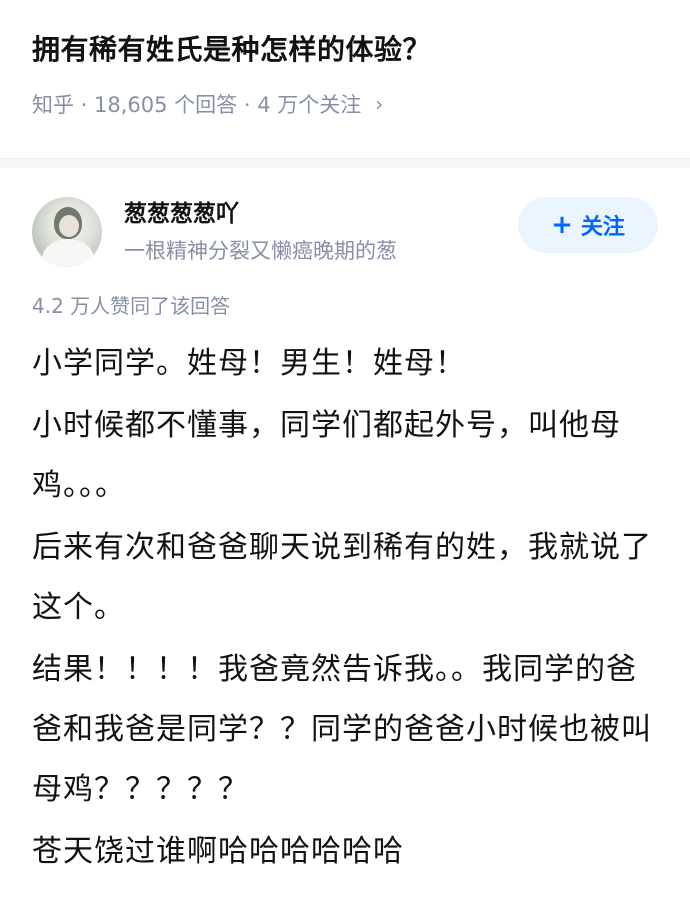 The image size is (690, 903). I want to click on question-title: 拥有稀有姓氏是种怎样的体验？, so click(345, 50).